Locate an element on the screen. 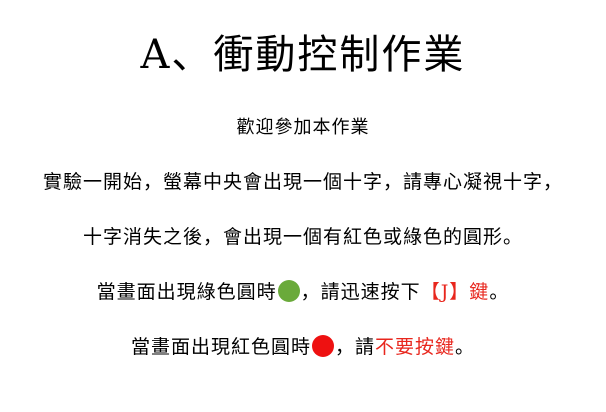 The image size is (606, 412). instruction-line-4: 當畫面出現紅色圓時 ，請不要按鍵。 is located at coordinates (303, 347).